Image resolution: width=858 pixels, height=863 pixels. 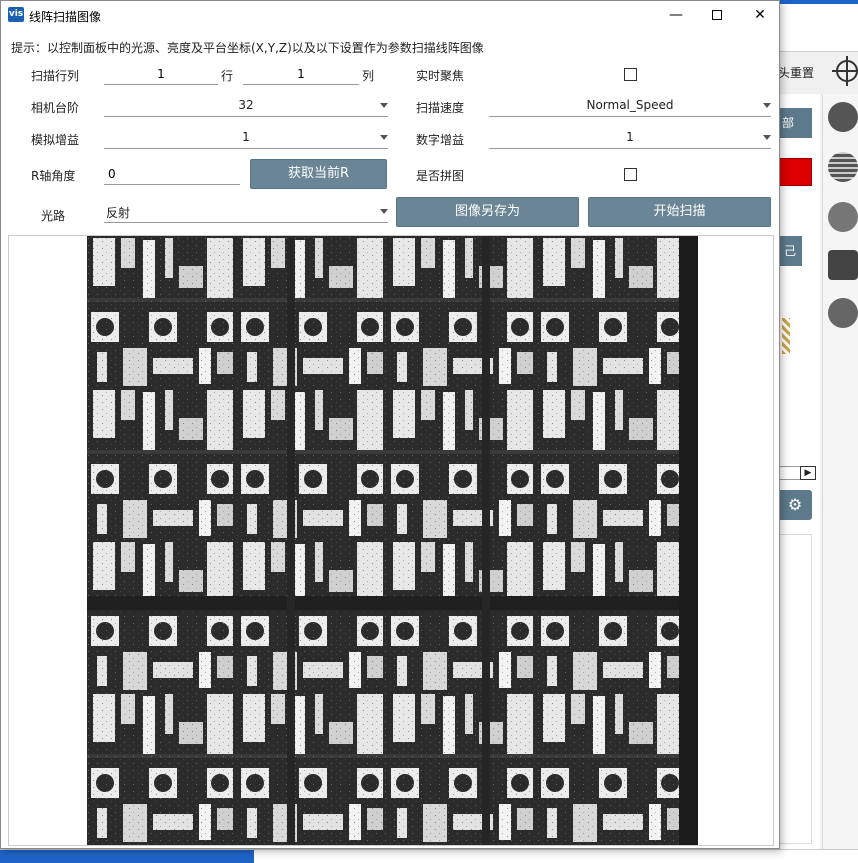 I want to click on title-bar: vis 线阵扫描图像 — ✕, so click(x=390, y=16).